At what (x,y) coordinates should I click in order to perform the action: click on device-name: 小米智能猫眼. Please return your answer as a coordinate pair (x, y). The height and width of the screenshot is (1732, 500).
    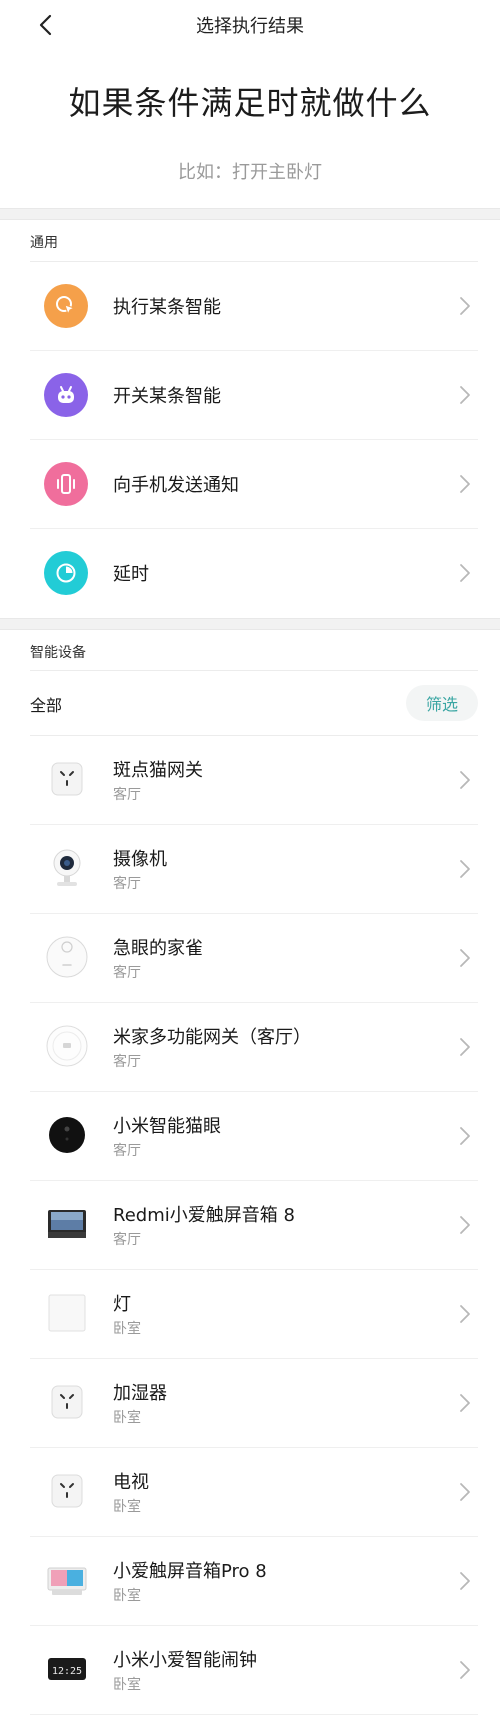
    Looking at the image, I should click on (167, 1126).